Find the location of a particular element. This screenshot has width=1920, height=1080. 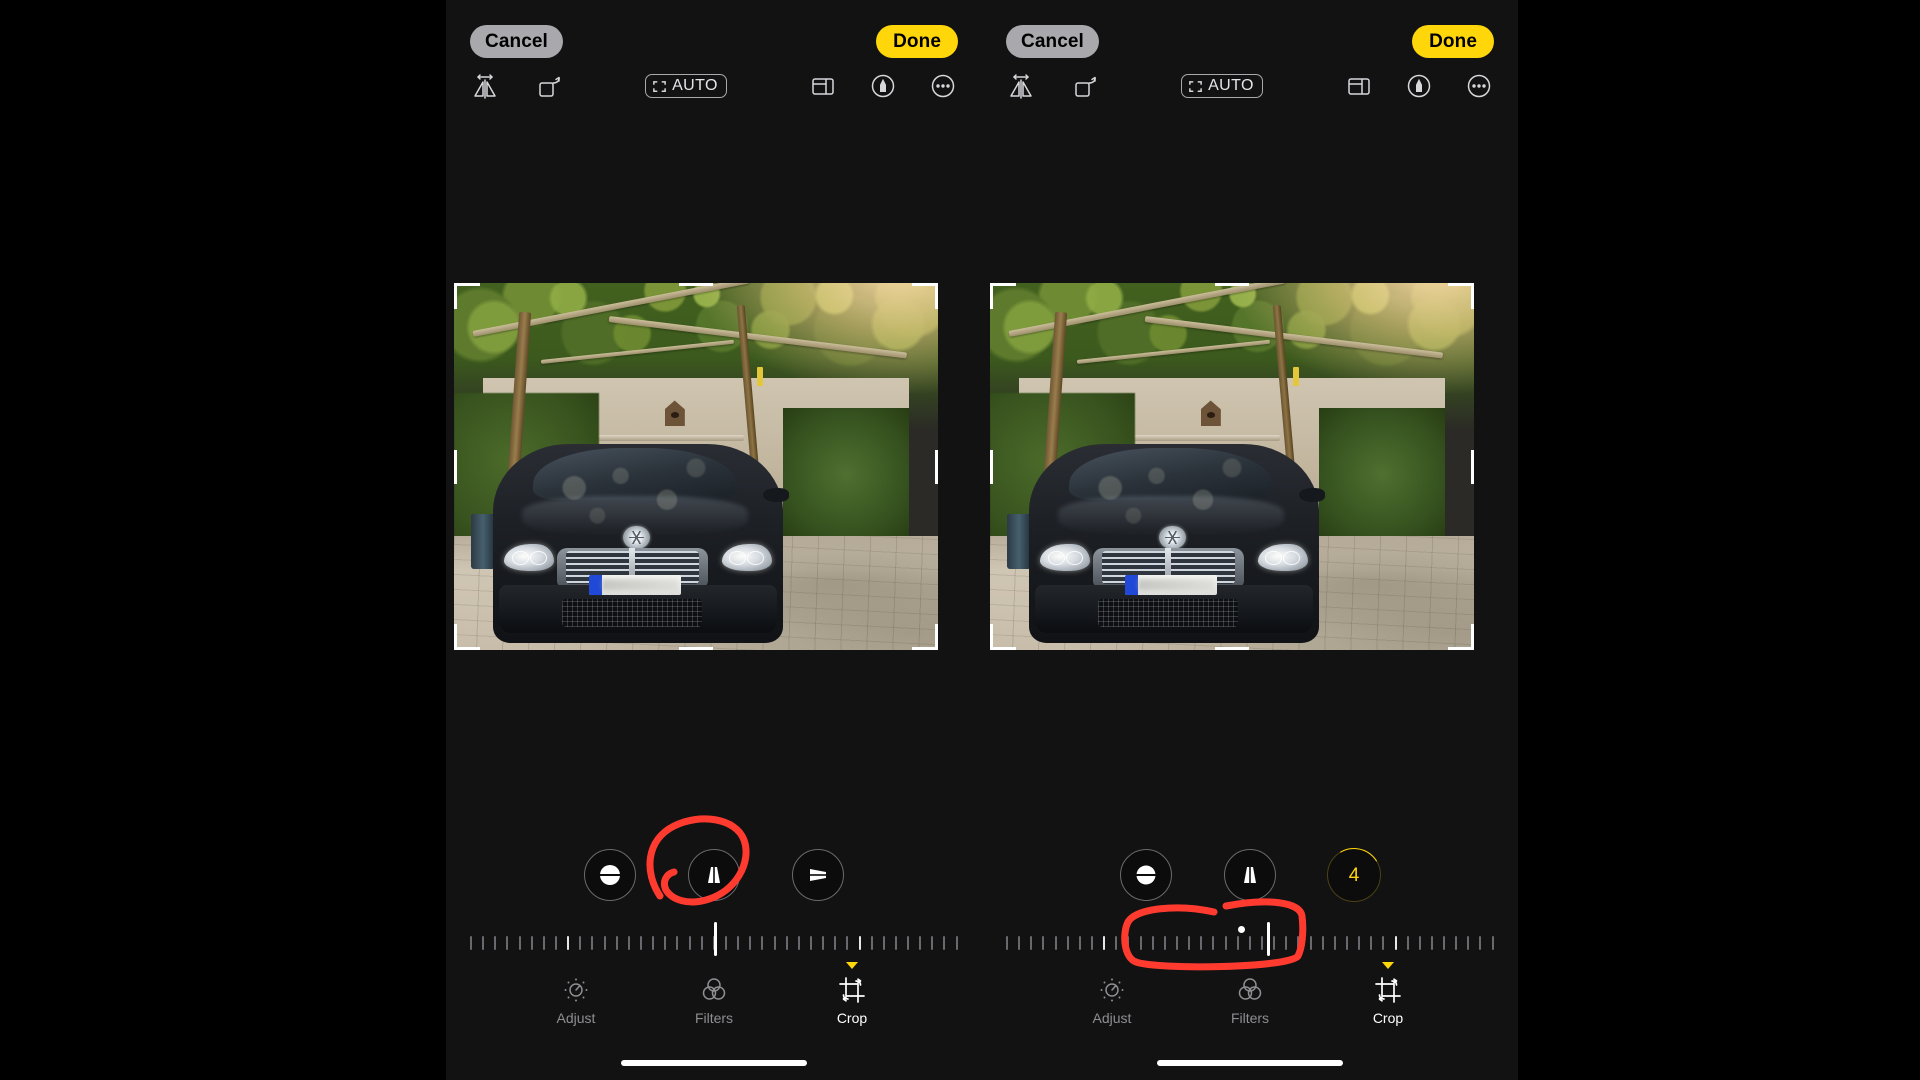

straighten-slider-left is located at coordinates (714, 938).